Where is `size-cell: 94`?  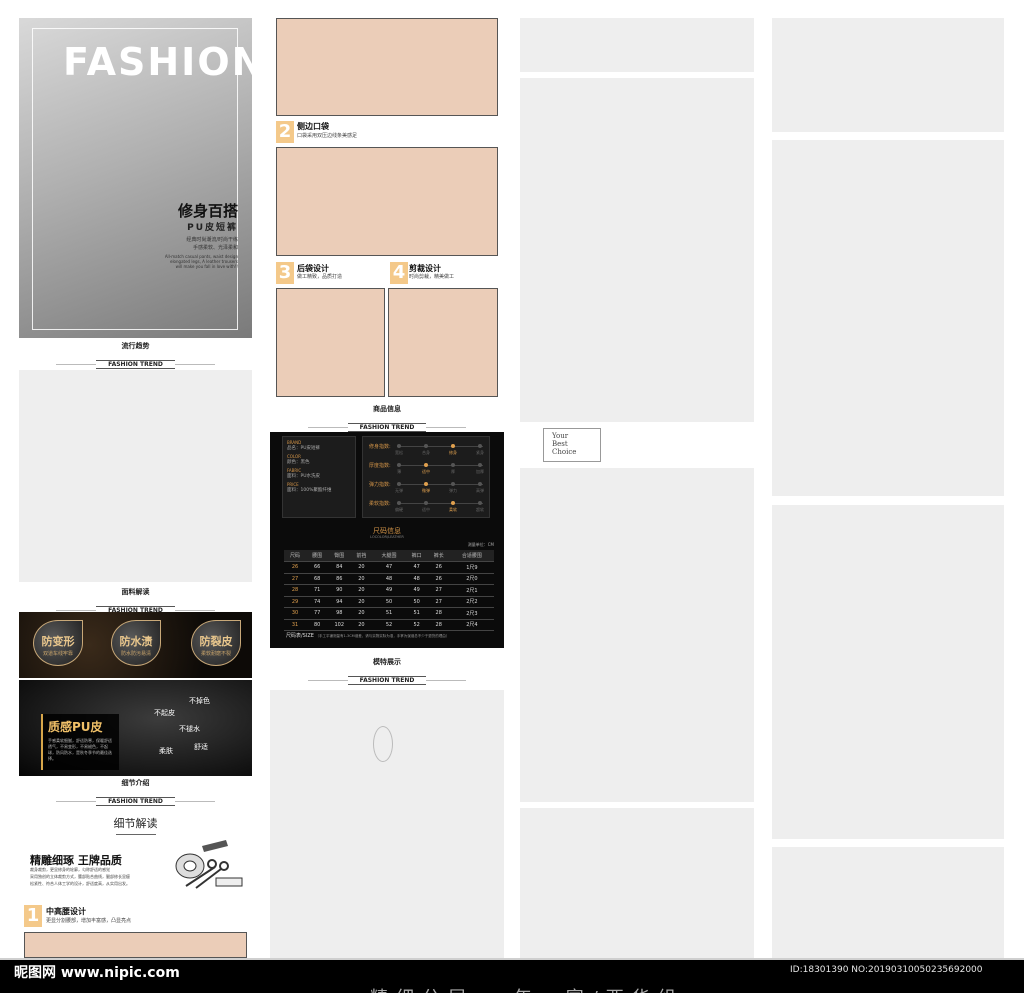 size-cell: 94 is located at coordinates (339, 602).